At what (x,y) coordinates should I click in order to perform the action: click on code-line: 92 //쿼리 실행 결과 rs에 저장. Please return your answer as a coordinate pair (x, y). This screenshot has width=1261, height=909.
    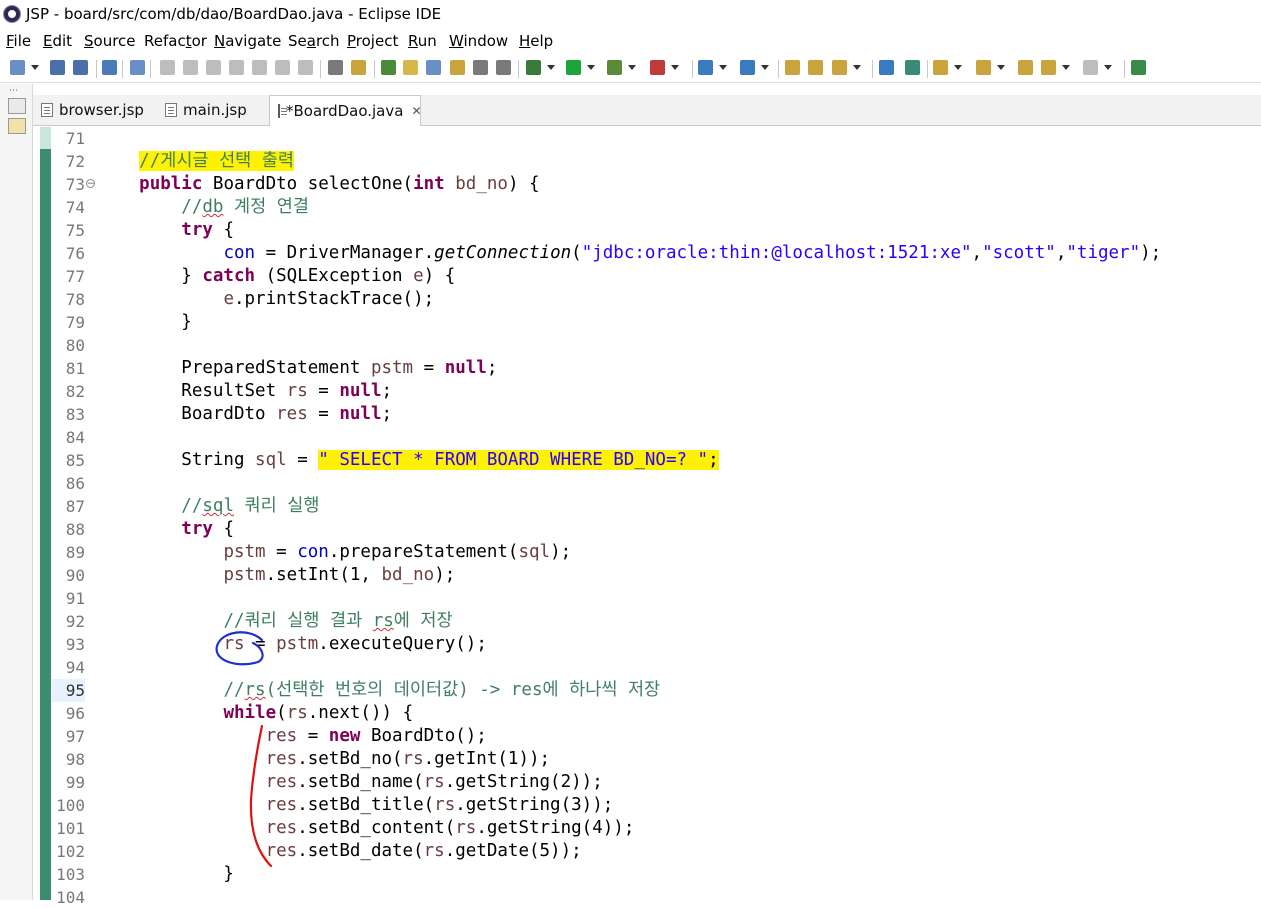
    Looking at the image, I should click on (630, 621).